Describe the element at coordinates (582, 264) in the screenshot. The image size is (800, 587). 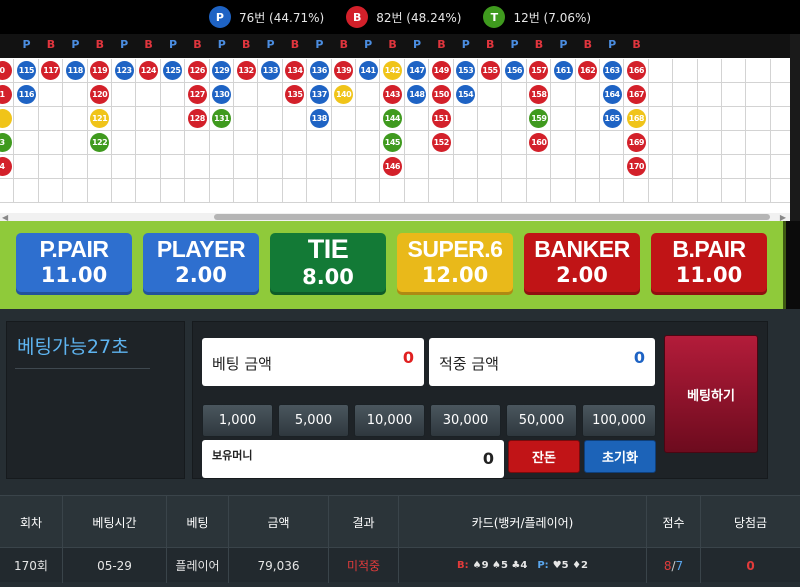
I see `bet-banker: BANKER 2.00` at that location.